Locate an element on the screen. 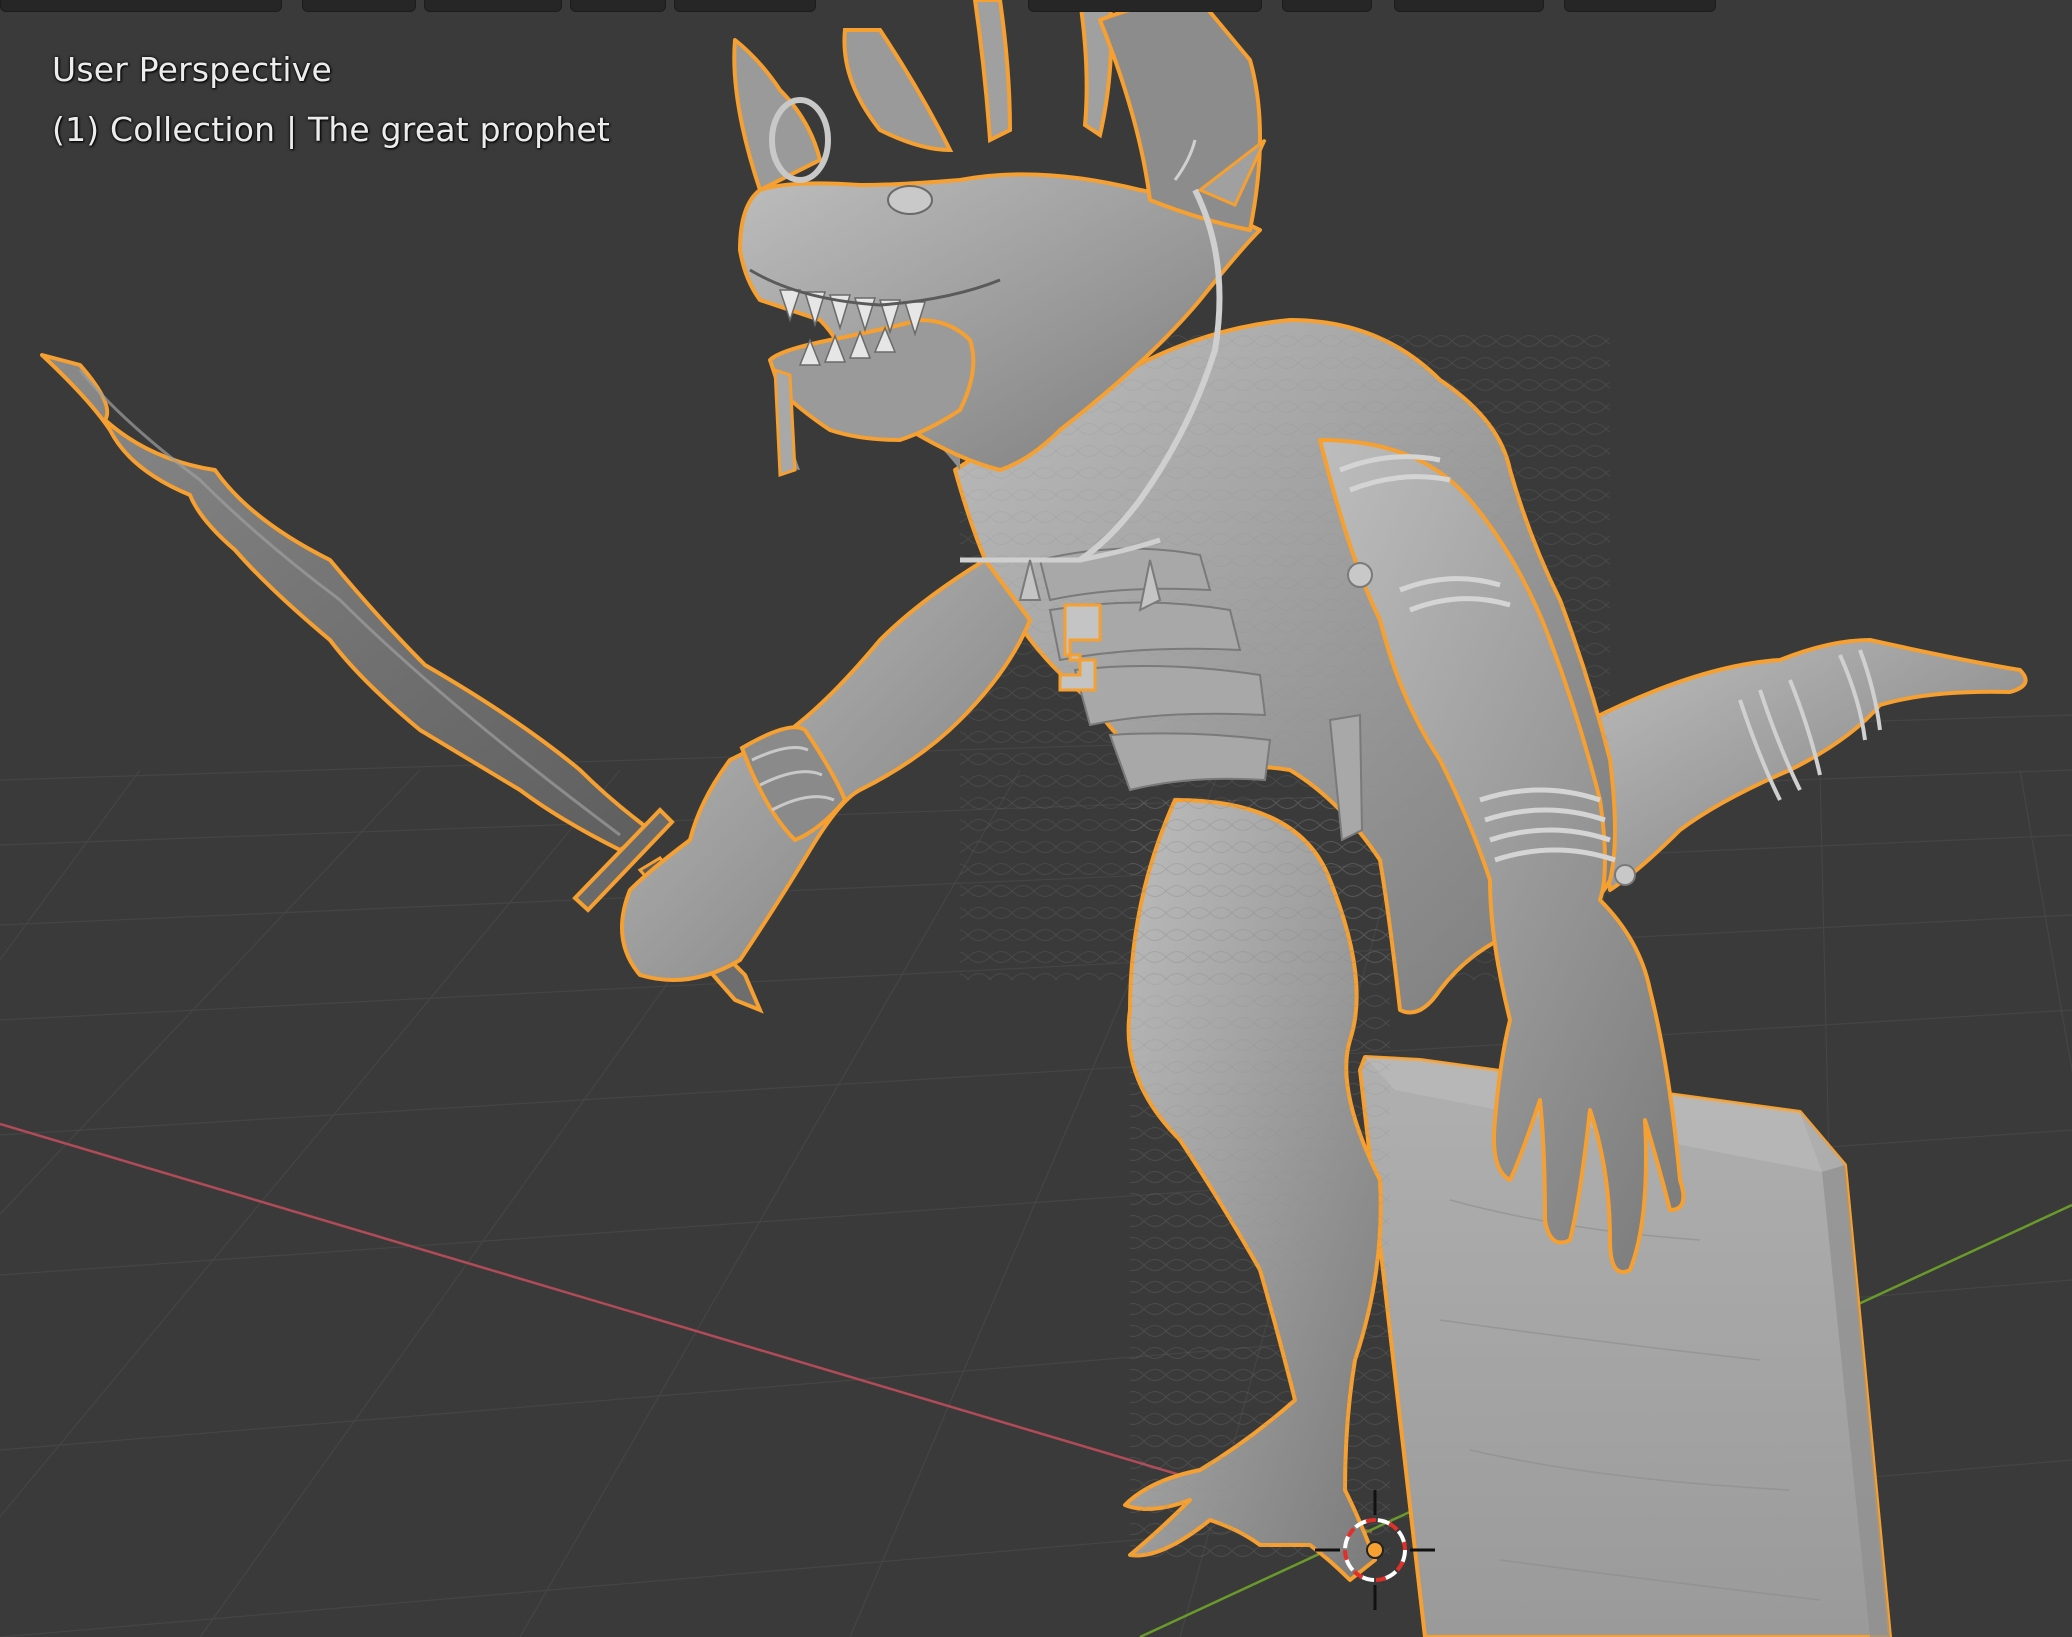 This screenshot has height=1637, width=2072. overlay-icon is located at coordinates (1640, 6).